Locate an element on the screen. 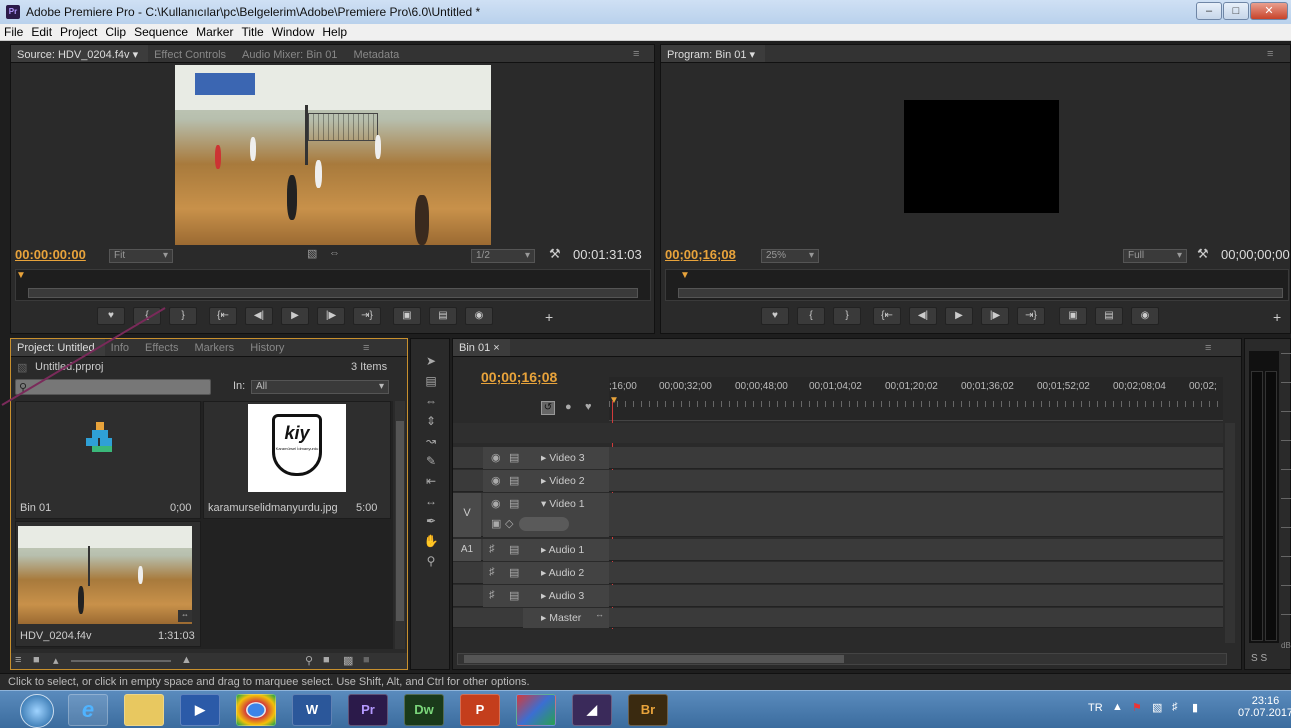 The image size is (1291, 728). ripple-edit-tool-icon: ⇔ is located at coordinates (431, 401).